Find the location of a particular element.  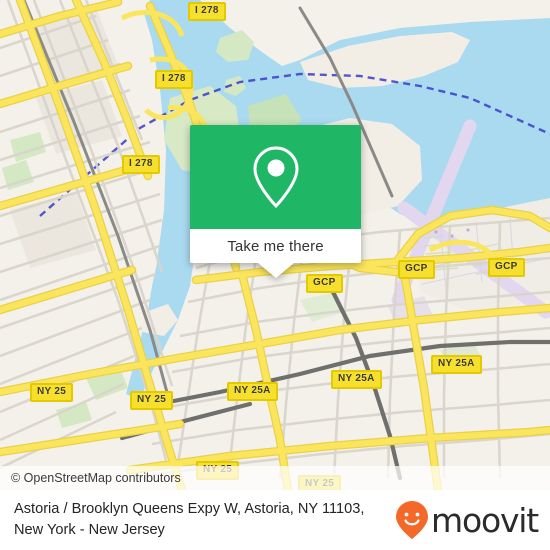

map-pin-icon is located at coordinates (275, 177).